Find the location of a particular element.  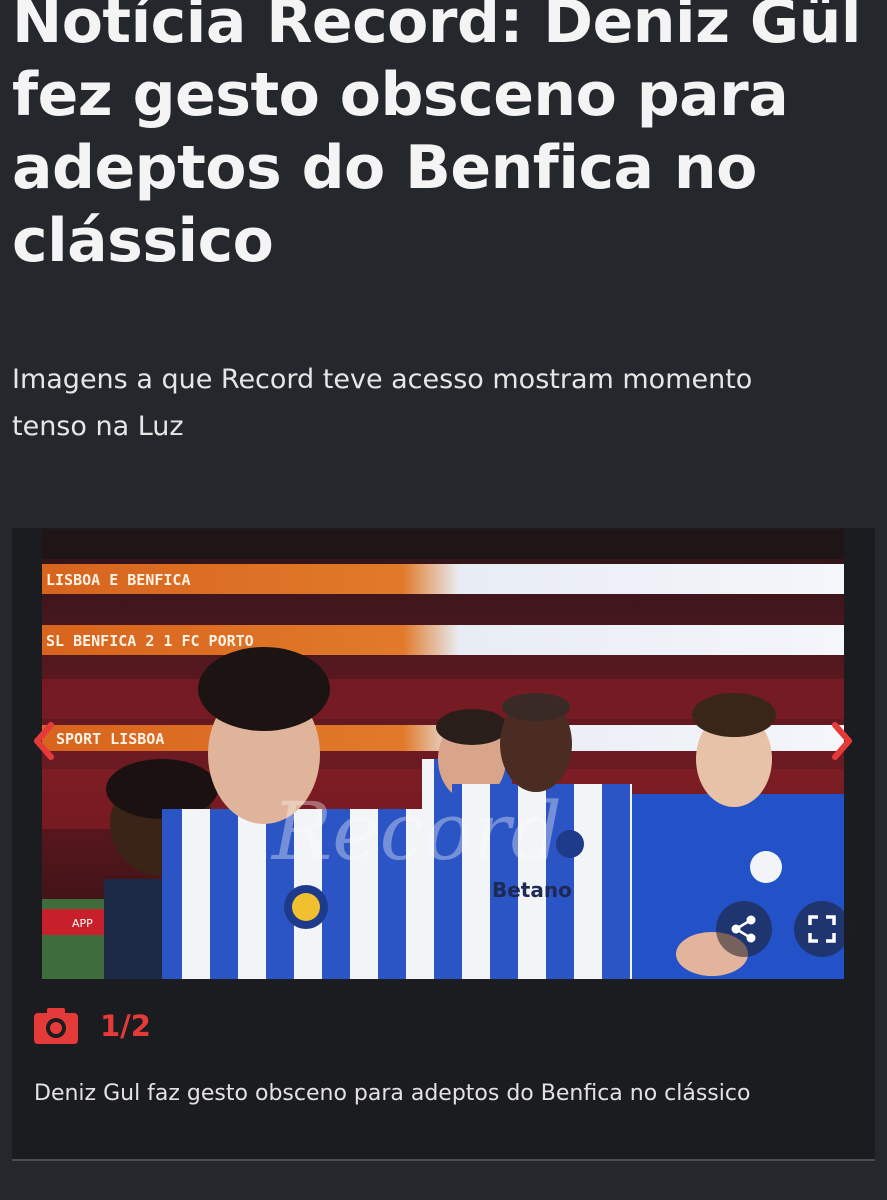

chevron-left-icon is located at coordinates (44, 741).